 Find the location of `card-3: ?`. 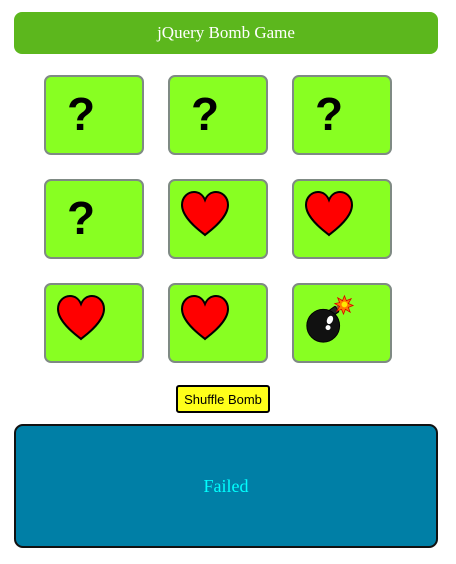

card-3: ? is located at coordinates (342, 115).